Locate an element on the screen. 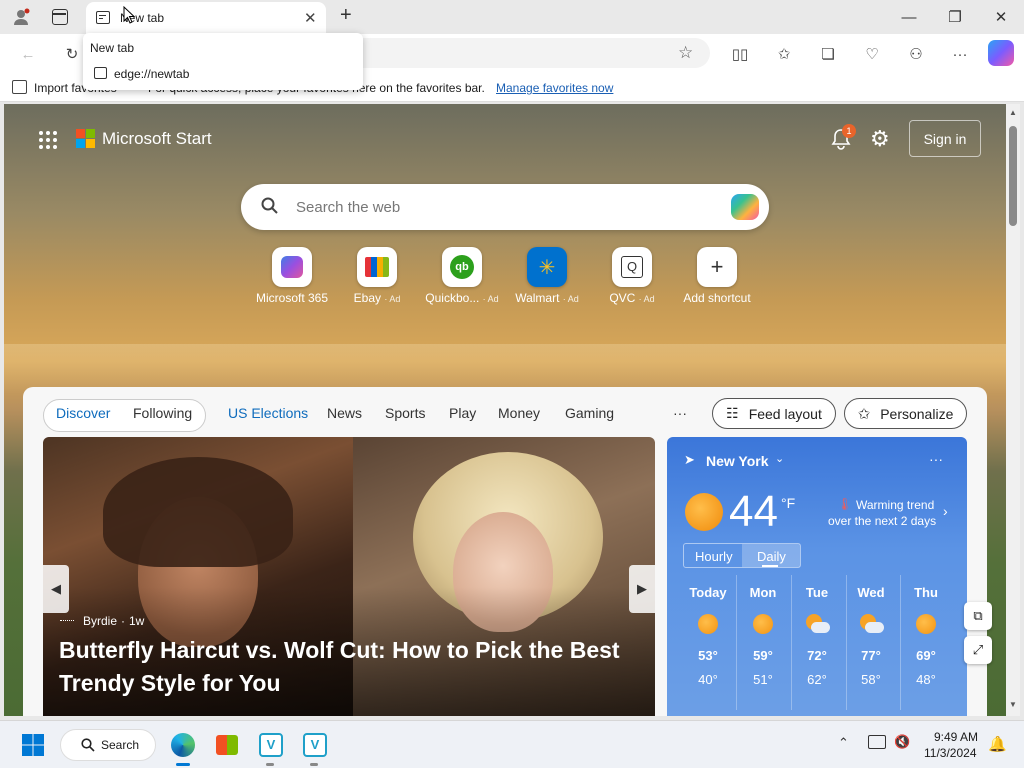  tab-daily: Daily is located at coordinates (771, 556).